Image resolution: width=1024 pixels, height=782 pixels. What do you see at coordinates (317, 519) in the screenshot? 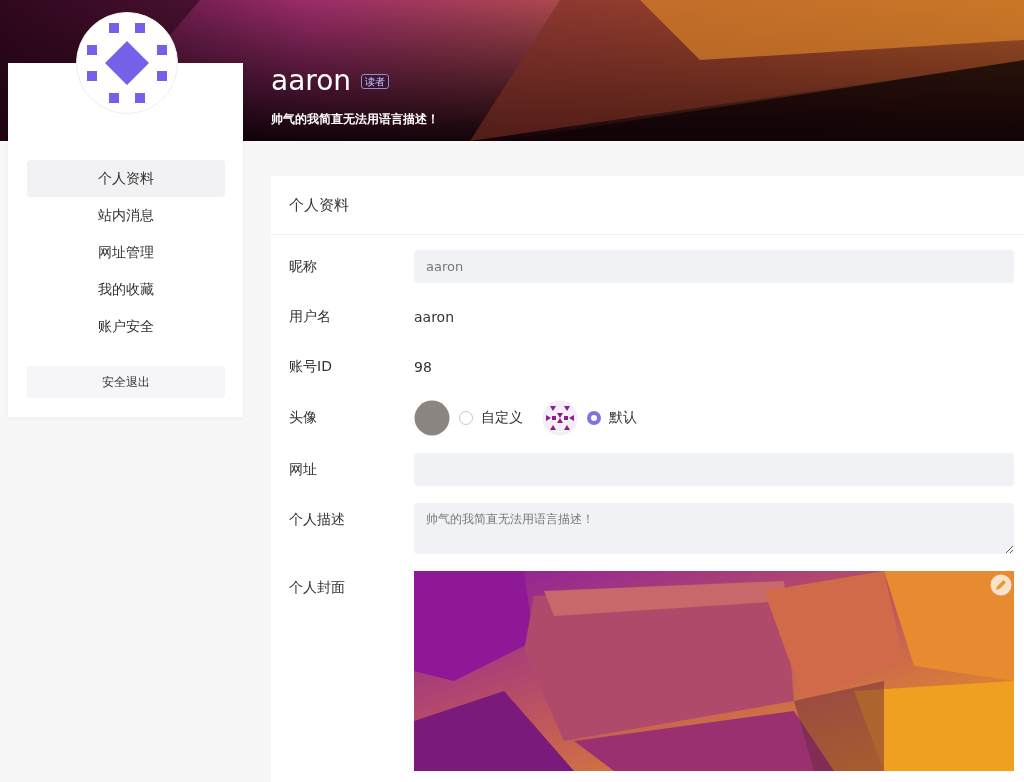
I see `field-label: 个人描述` at bounding box center [317, 519].